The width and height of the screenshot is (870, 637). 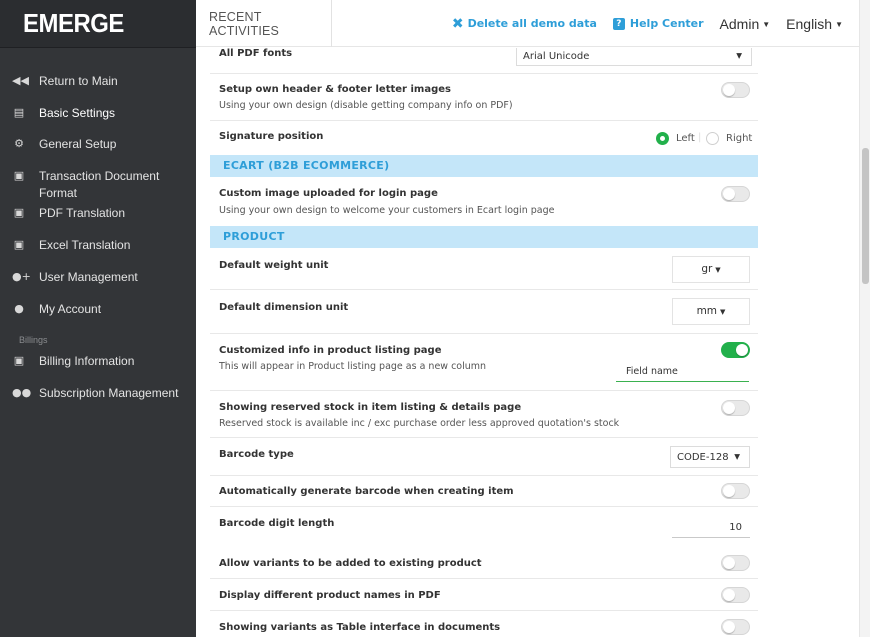 I want to click on sidebar-item-label: PDF Translation, so click(x=82, y=213).